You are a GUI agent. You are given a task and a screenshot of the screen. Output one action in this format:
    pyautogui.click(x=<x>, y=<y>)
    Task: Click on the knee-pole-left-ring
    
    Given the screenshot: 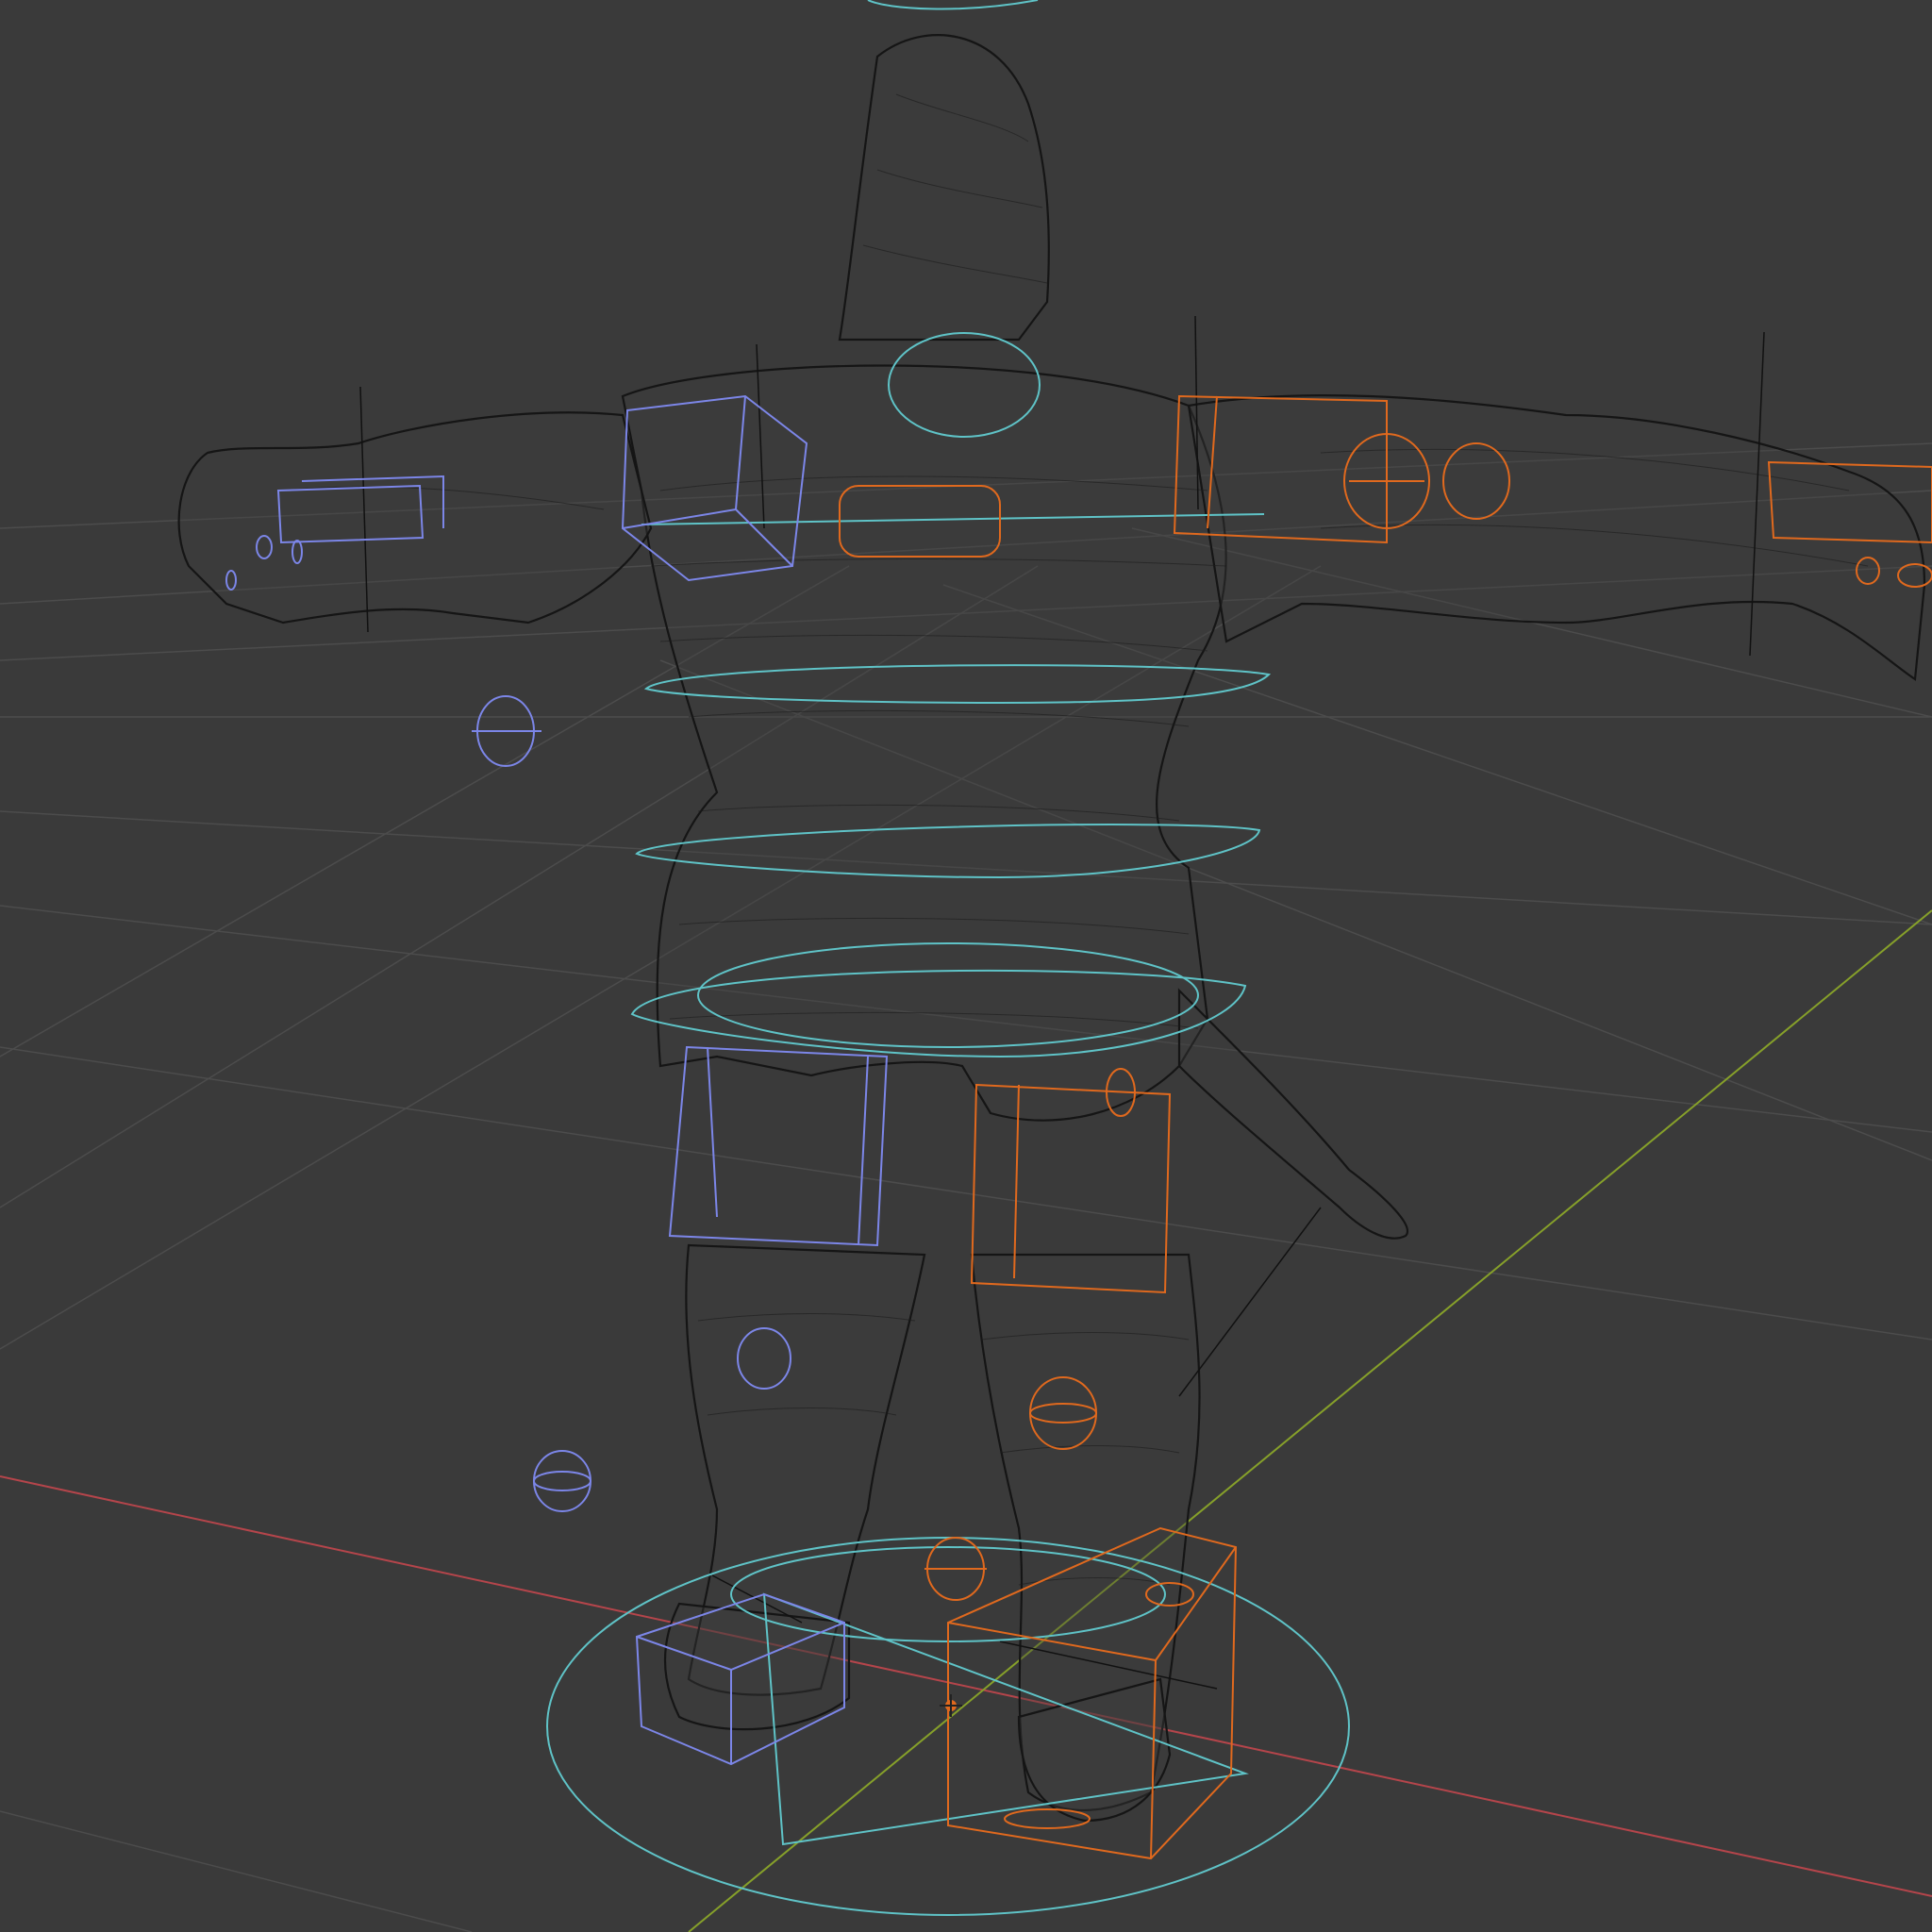 What is the action you would take?
    pyautogui.click(x=562, y=1481)
    